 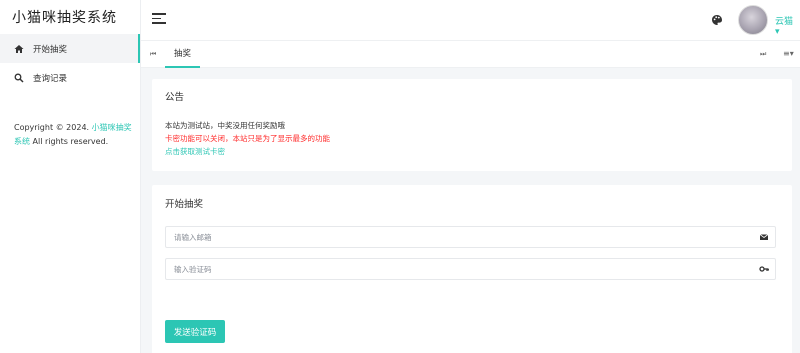 What do you see at coordinates (470, 54) in the screenshot?
I see `tabs-bar: ⏮ 抽奖 ⏭ ≡▾` at bounding box center [470, 54].